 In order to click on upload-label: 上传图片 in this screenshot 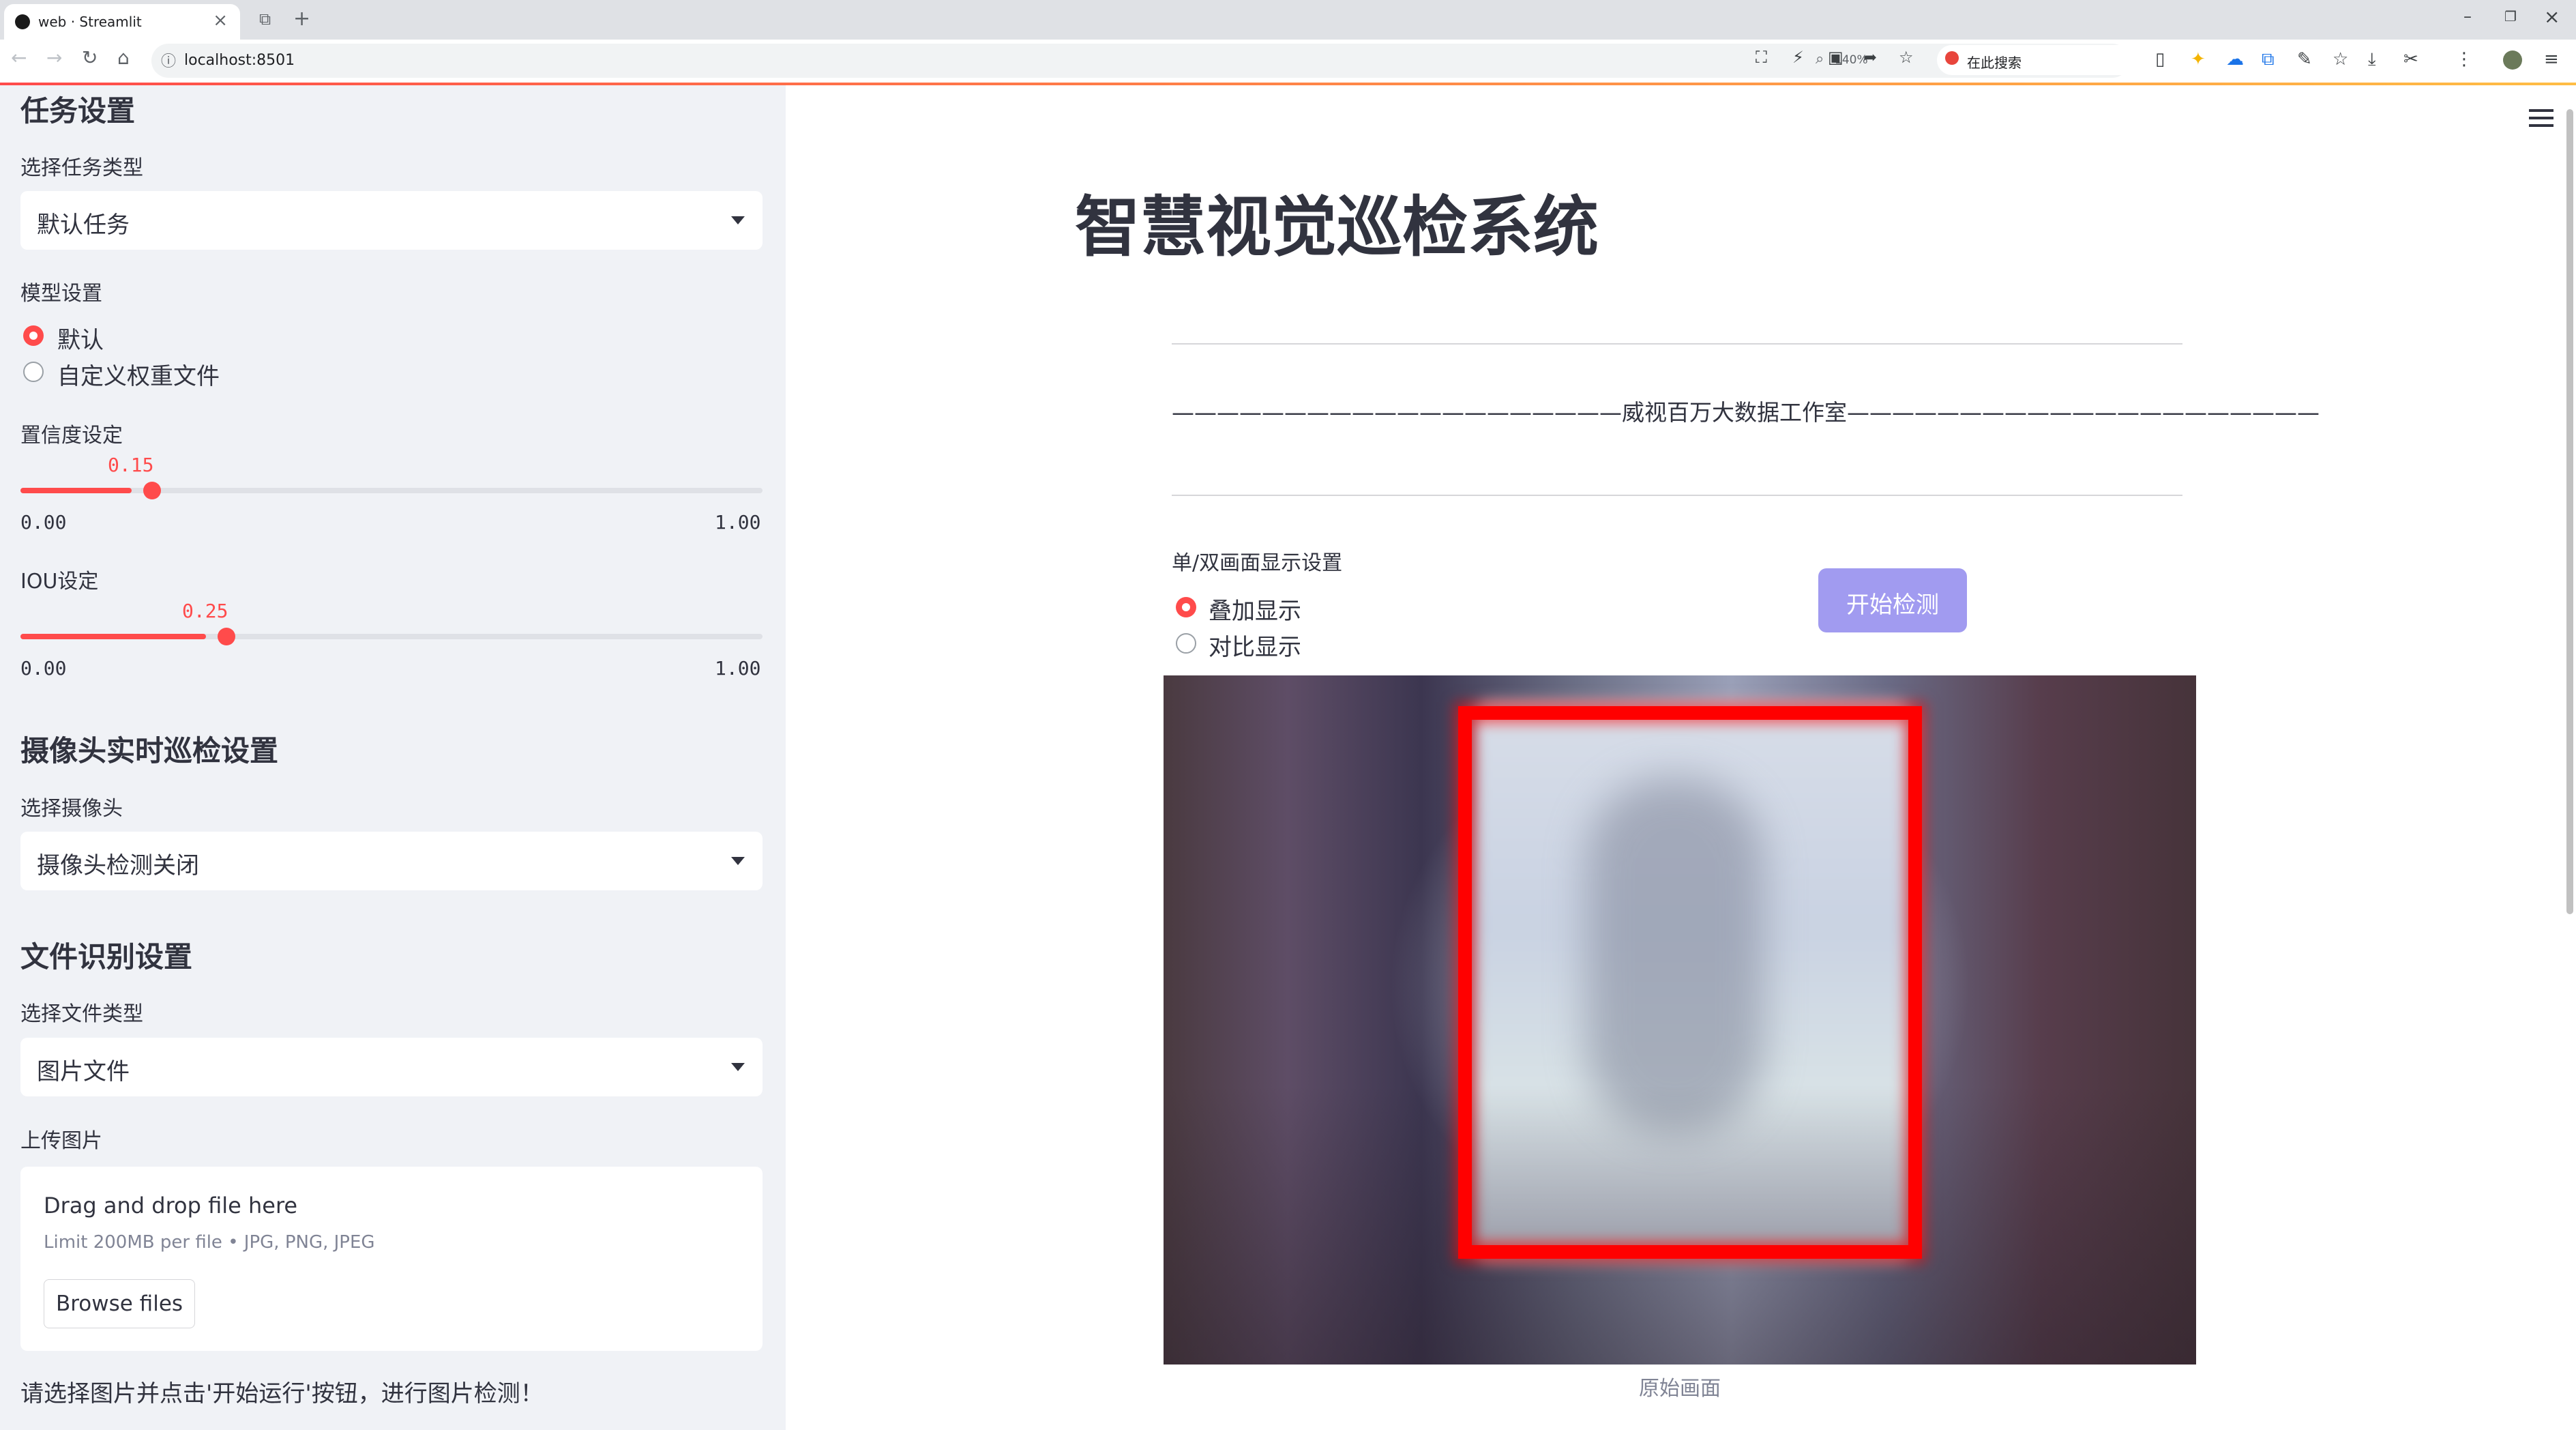, I will do `click(61, 1141)`.